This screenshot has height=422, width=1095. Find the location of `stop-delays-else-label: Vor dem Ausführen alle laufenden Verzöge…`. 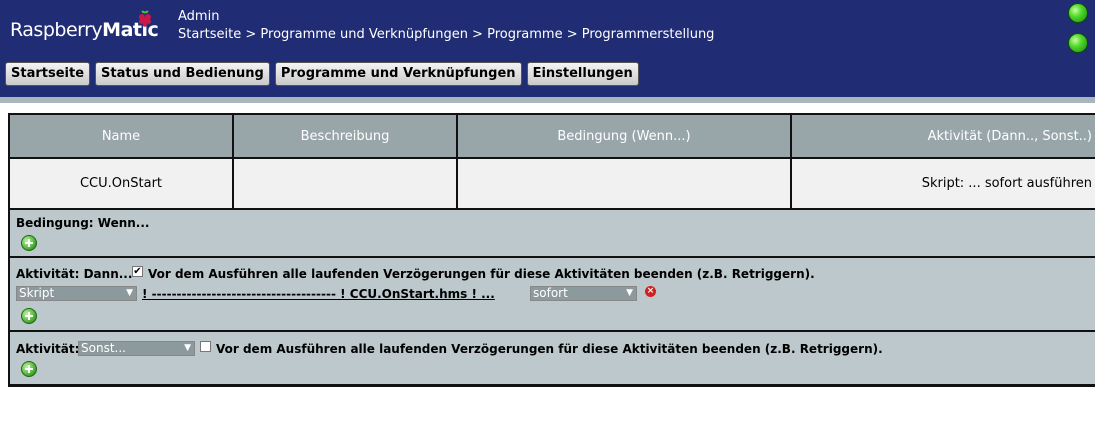

stop-delays-else-label: Vor dem Ausführen alle laufenden Verzöge… is located at coordinates (549, 349).